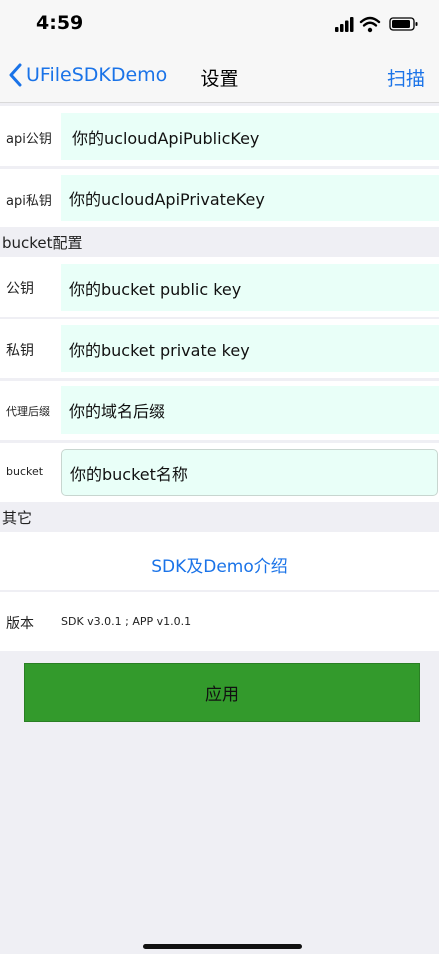 Image resolution: width=439 pixels, height=954 pixels. I want to click on version-label: 版本, so click(20, 624).